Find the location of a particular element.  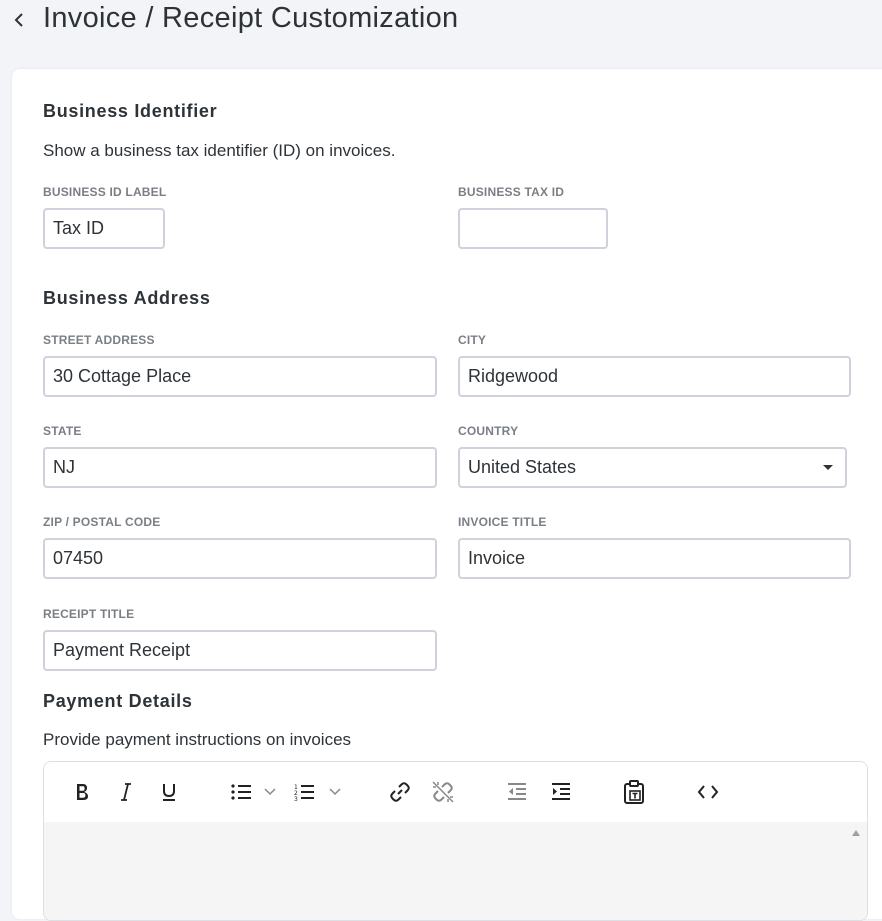

state-label: STATE is located at coordinates (62, 431).